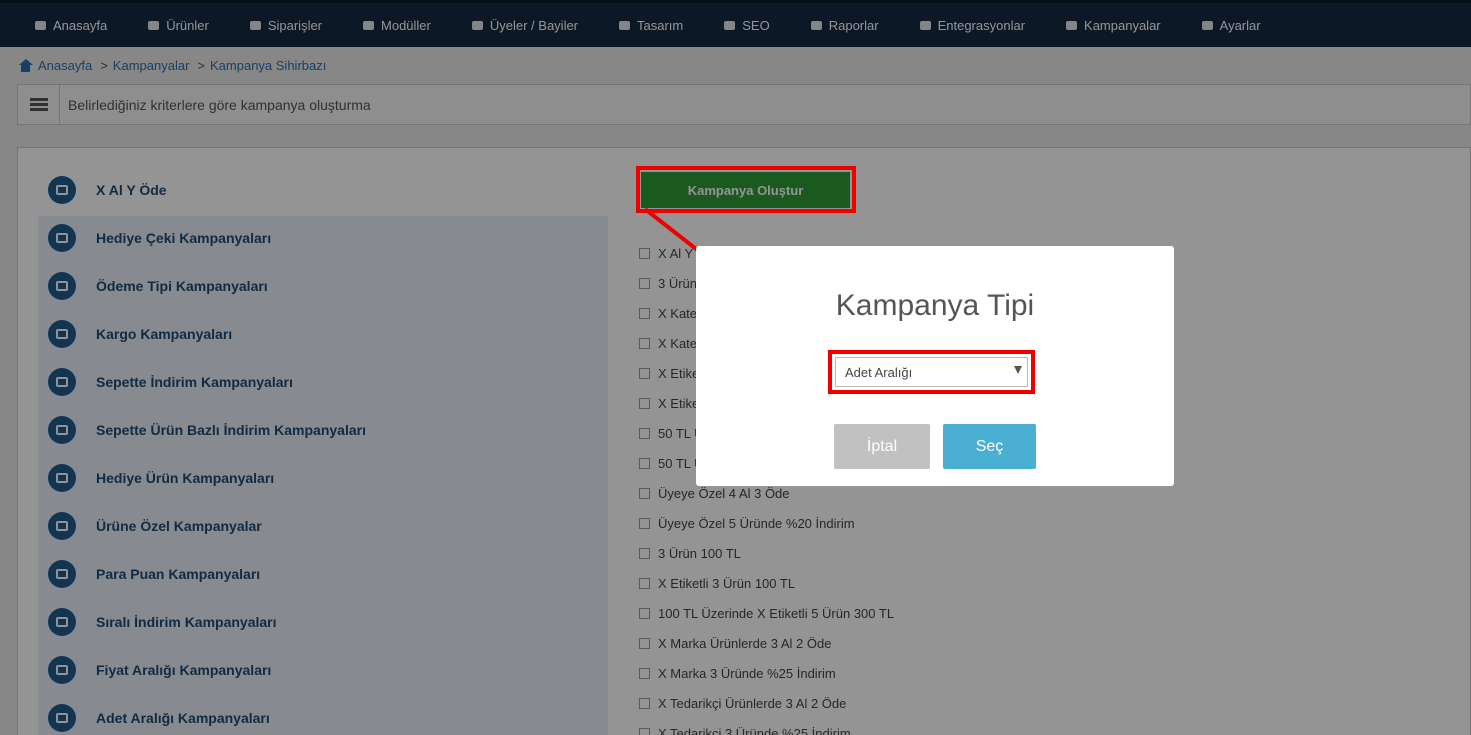 The width and height of the screenshot is (1471, 735). Describe the element at coordinates (989, 446) in the screenshot. I see `confirm-select-button: Seç` at that location.